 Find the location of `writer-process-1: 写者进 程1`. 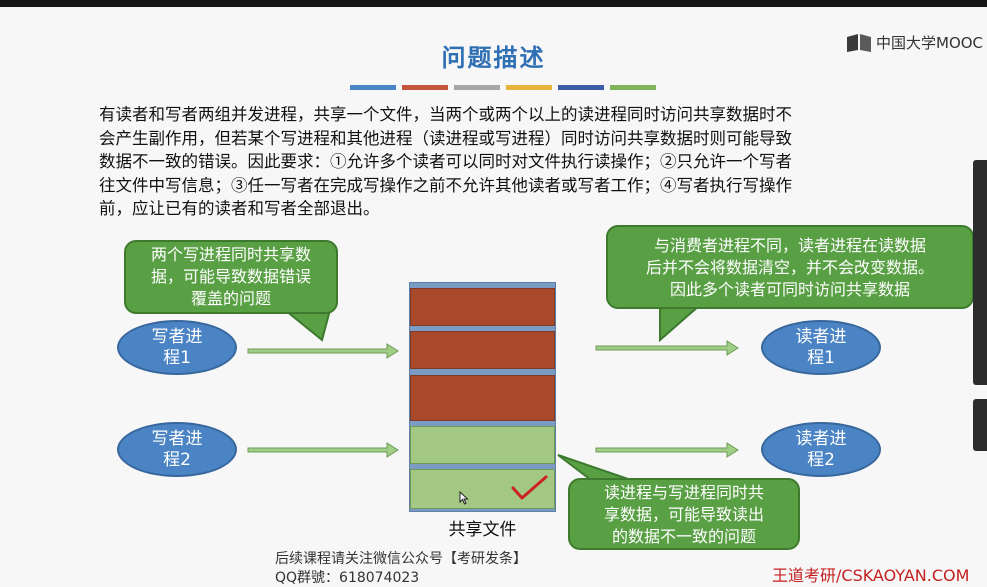

writer-process-1: 写者进 程1 is located at coordinates (177, 347).